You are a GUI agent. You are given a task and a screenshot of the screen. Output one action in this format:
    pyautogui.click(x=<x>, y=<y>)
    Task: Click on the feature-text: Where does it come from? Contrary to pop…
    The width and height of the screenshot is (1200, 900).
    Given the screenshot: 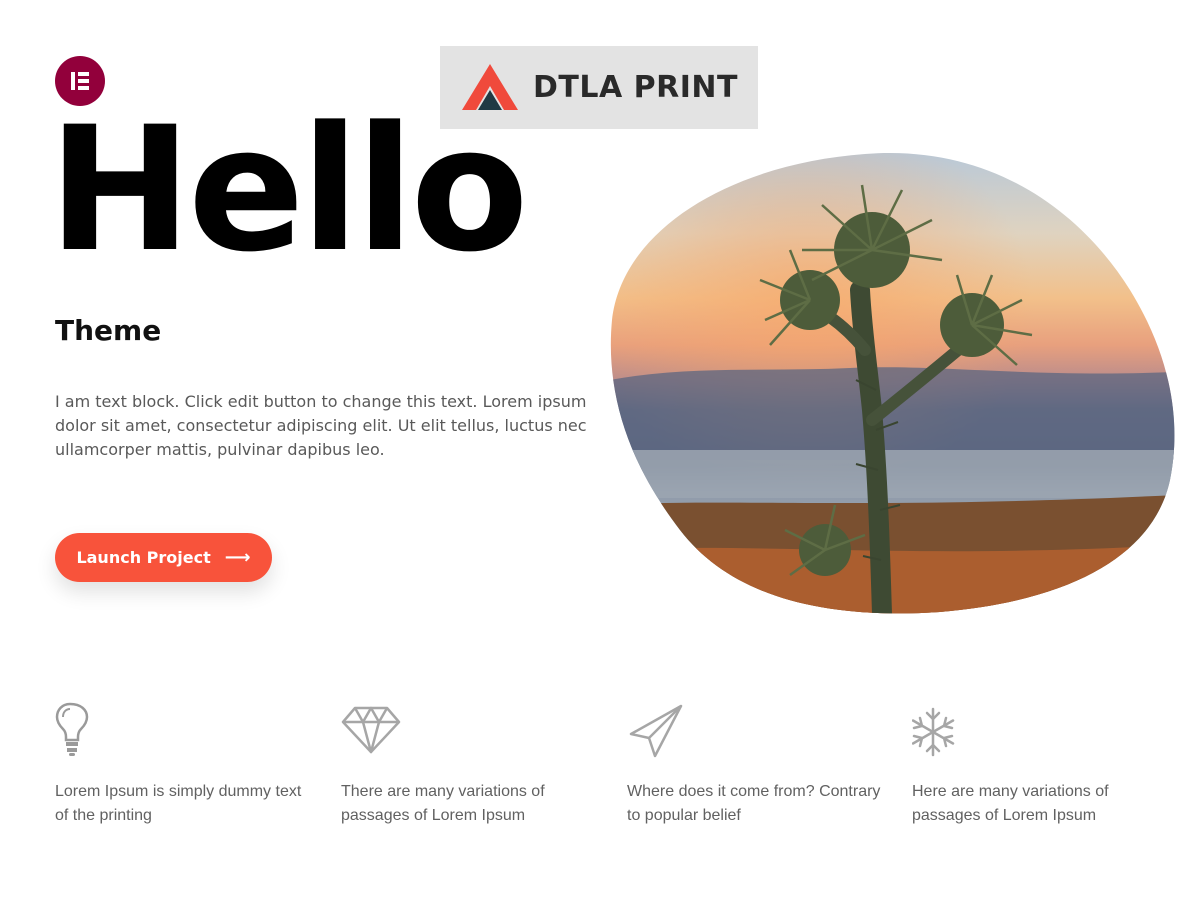 What is the action you would take?
    pyautogui.click(x=754, y=803)
    